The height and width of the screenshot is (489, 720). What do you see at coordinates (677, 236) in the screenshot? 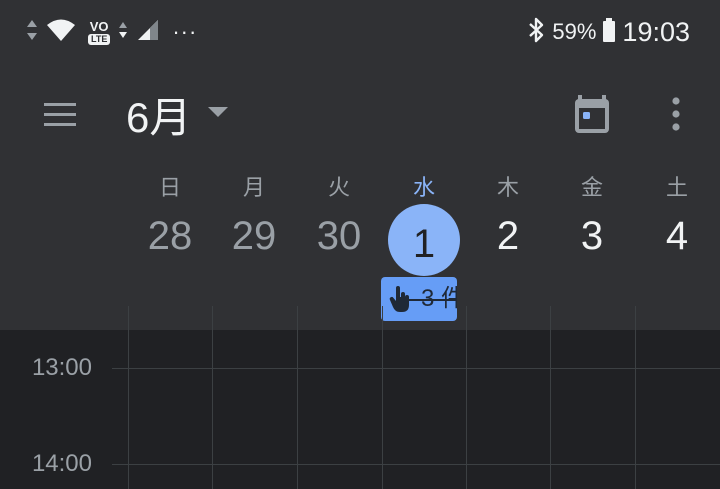
I see `day-number: 4` at bounding box center [677, 236].